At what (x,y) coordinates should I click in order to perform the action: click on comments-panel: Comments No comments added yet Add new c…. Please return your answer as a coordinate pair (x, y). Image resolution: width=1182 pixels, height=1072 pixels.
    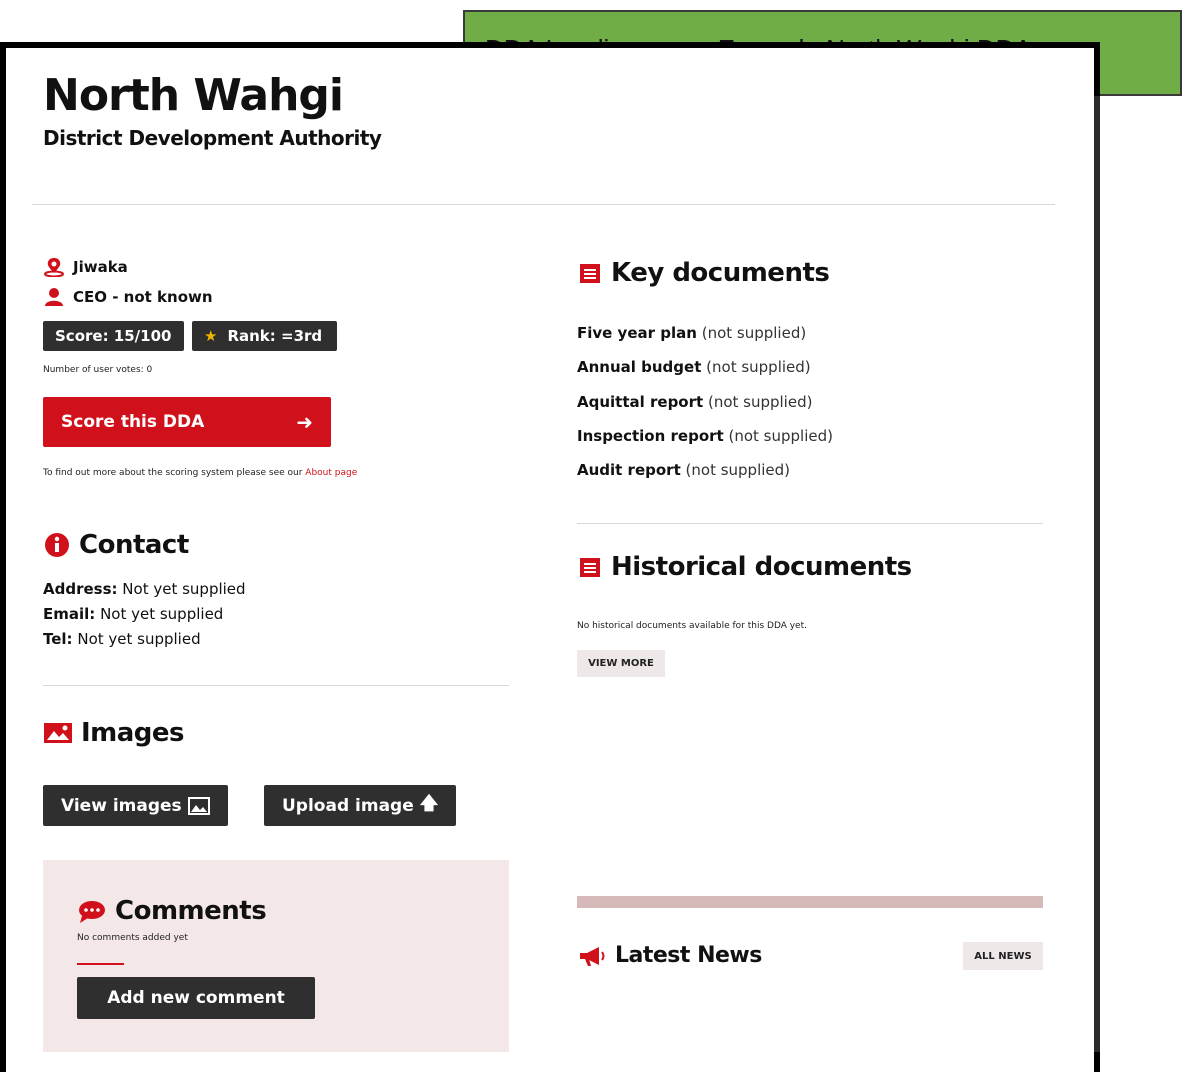
    Looking at the image, I should click on (276, 956).